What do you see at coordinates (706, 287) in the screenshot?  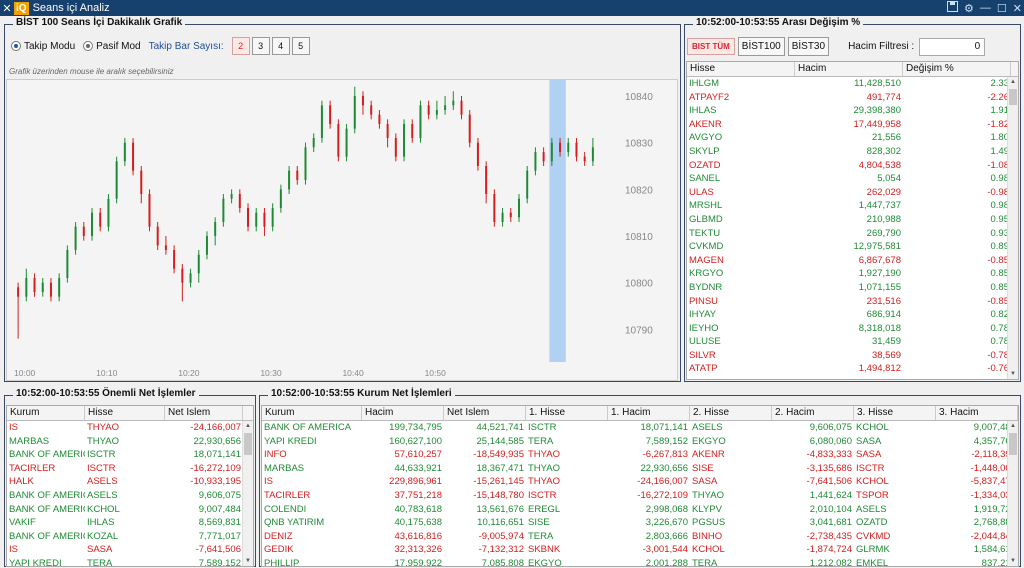 I see `table-cell: BYDNR` at bounding box center [706, 287].